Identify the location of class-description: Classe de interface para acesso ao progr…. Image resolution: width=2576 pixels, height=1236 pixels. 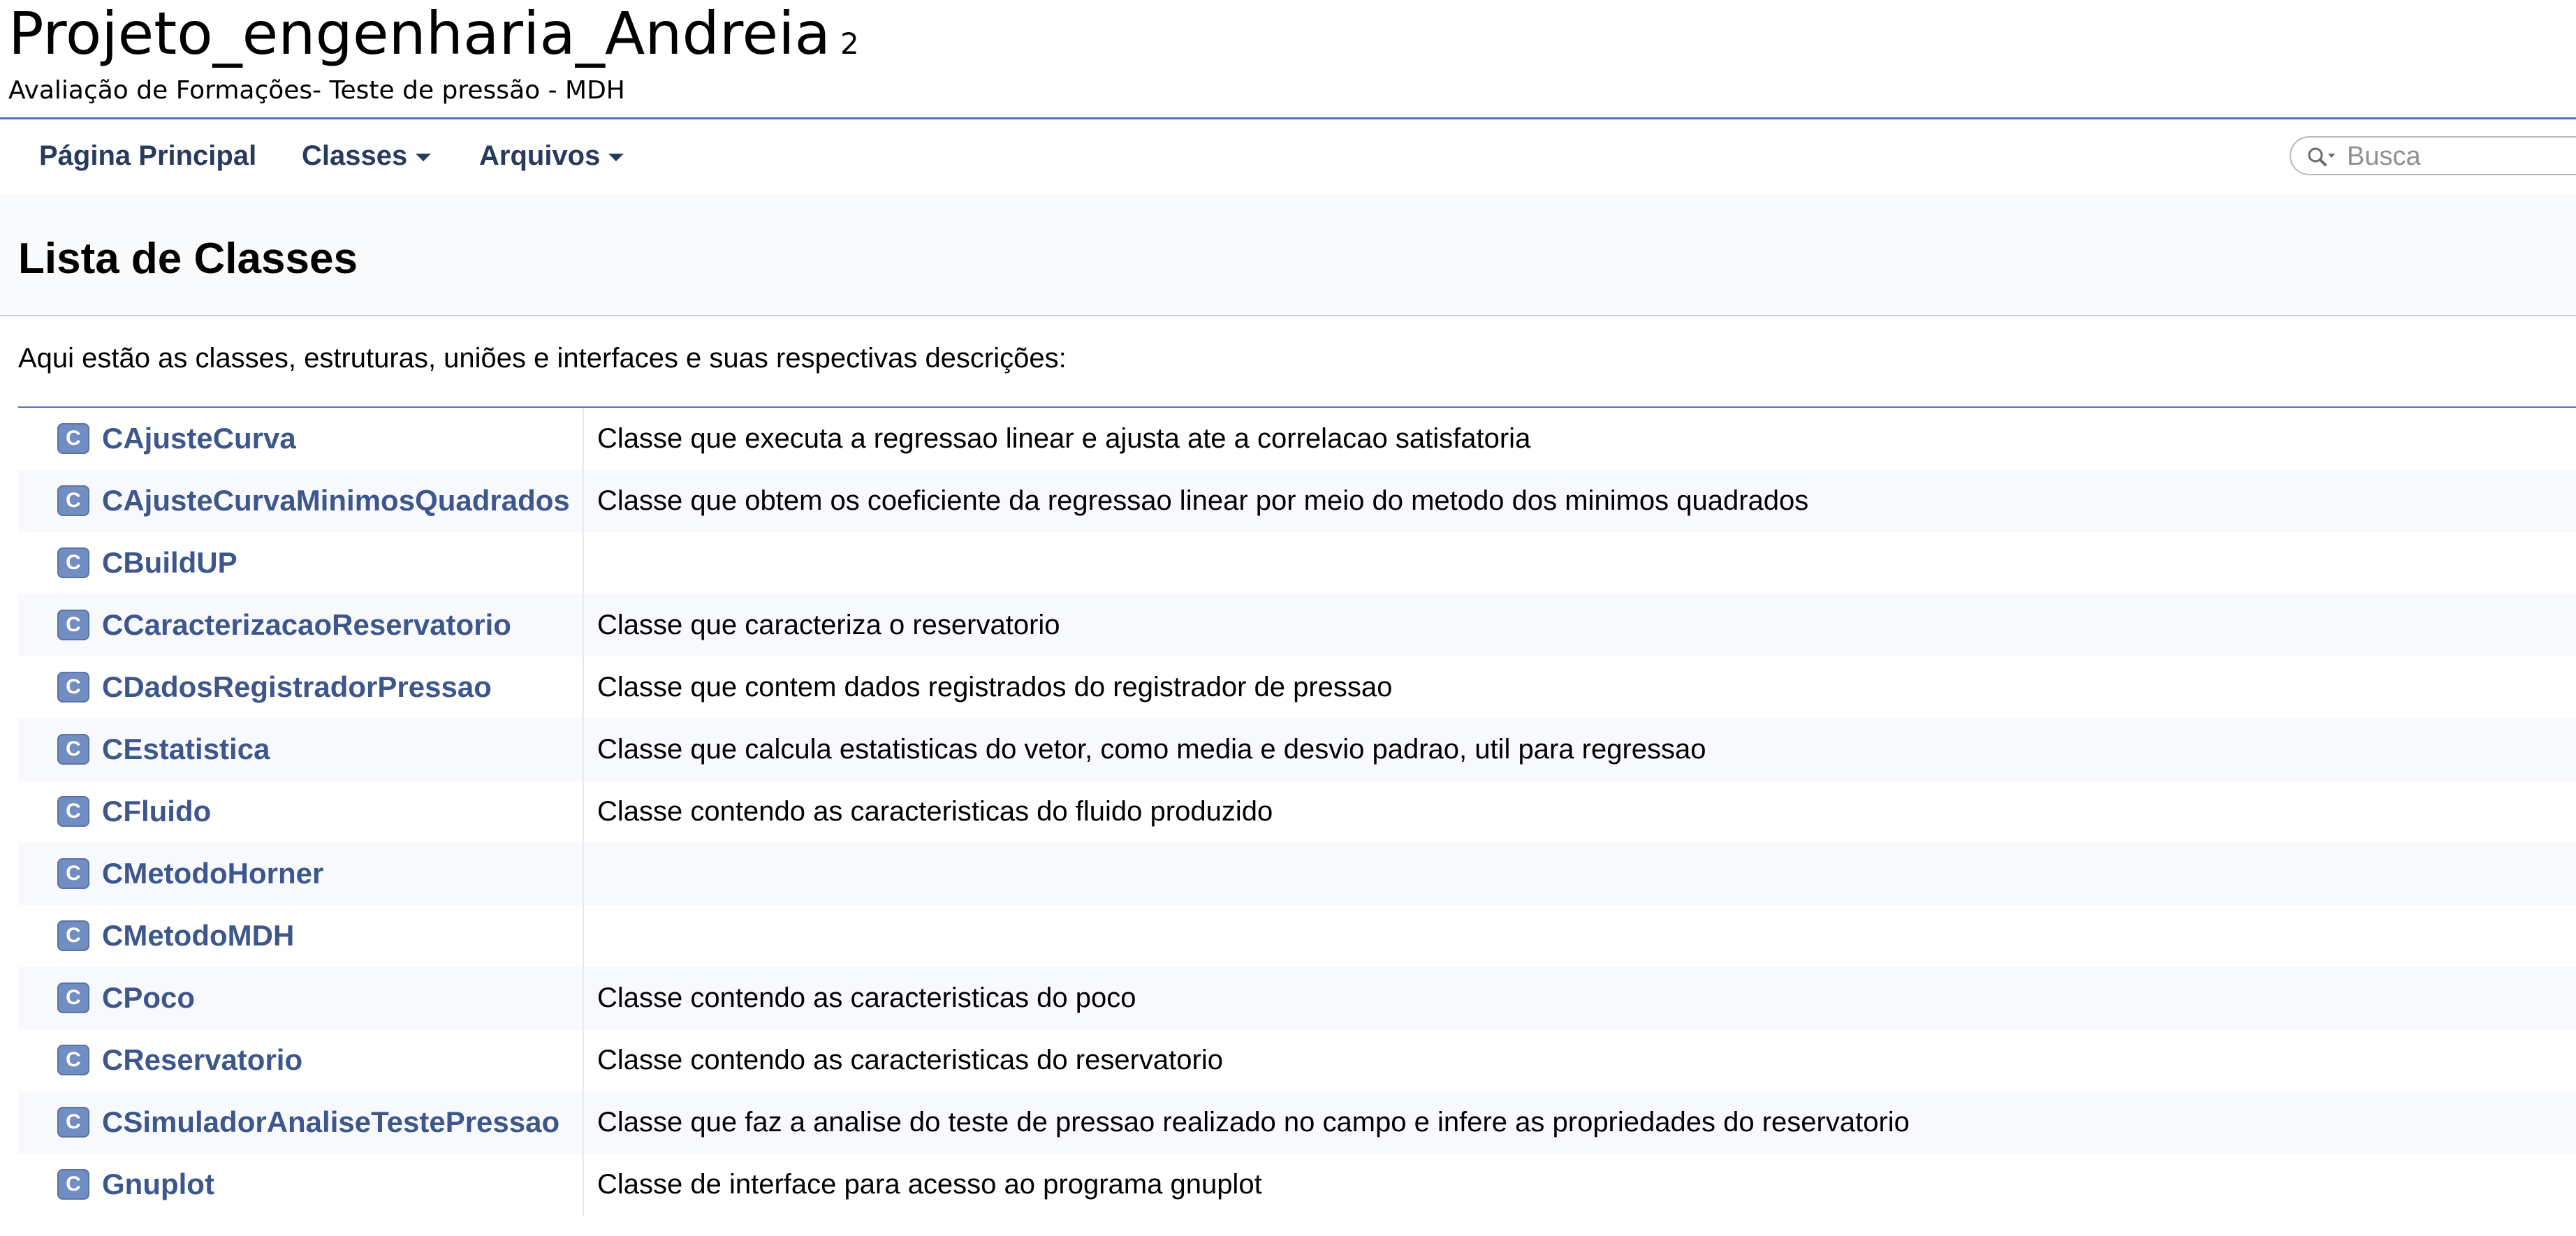
(930, 1184).